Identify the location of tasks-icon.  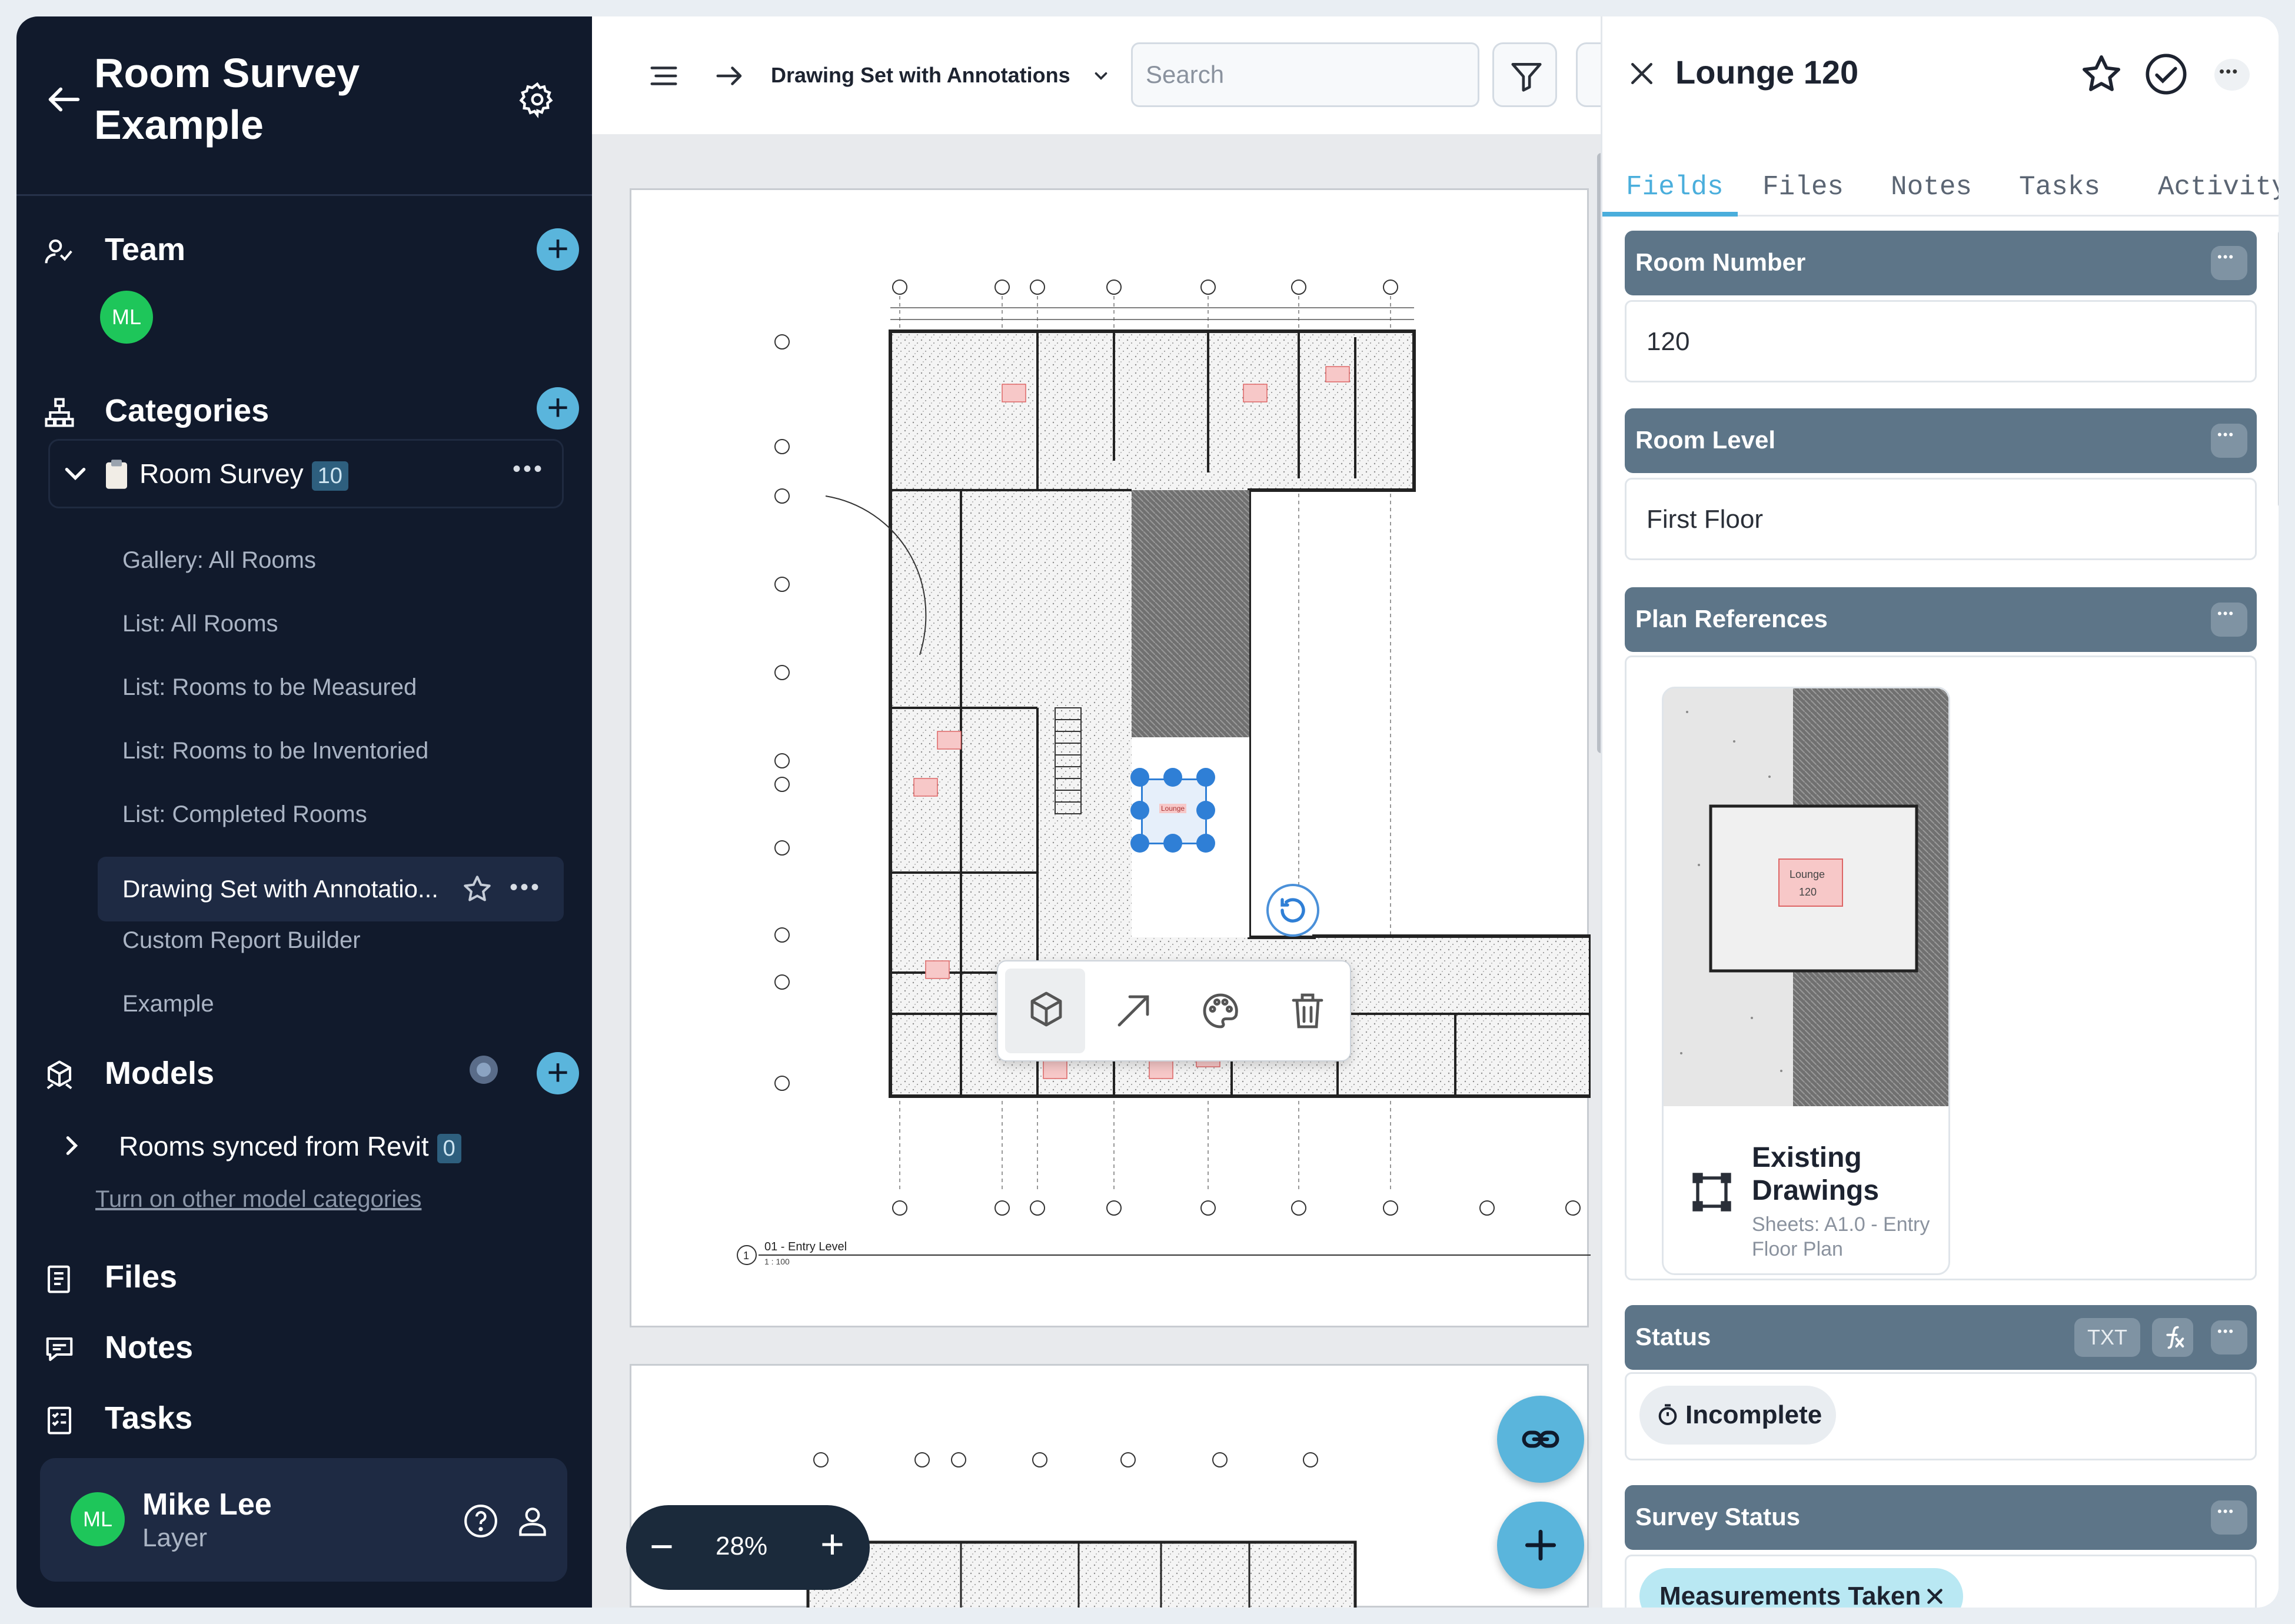
(60, 1420).